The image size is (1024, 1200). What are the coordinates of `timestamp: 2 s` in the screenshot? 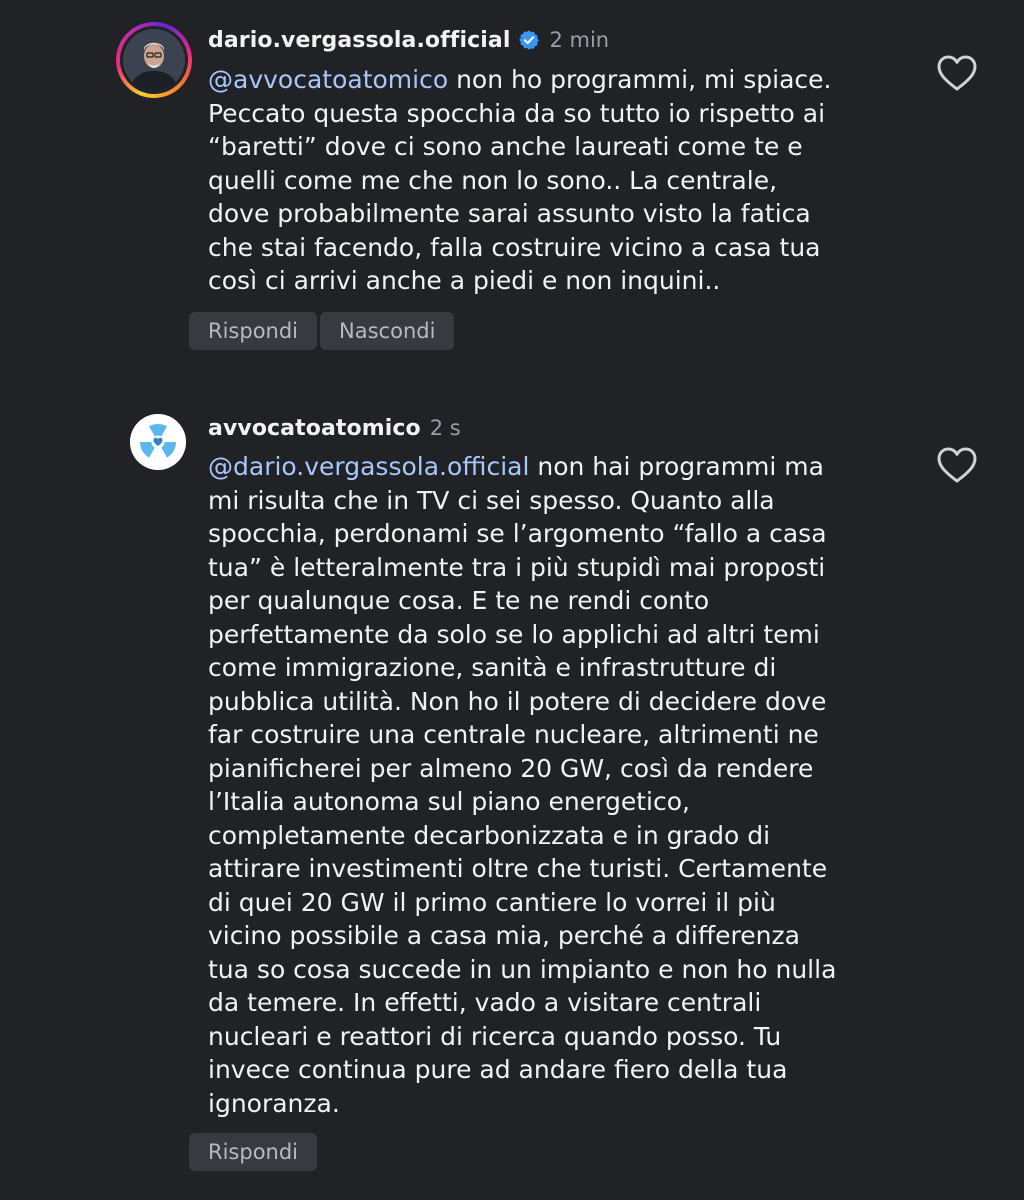 It's located at (445, 428).